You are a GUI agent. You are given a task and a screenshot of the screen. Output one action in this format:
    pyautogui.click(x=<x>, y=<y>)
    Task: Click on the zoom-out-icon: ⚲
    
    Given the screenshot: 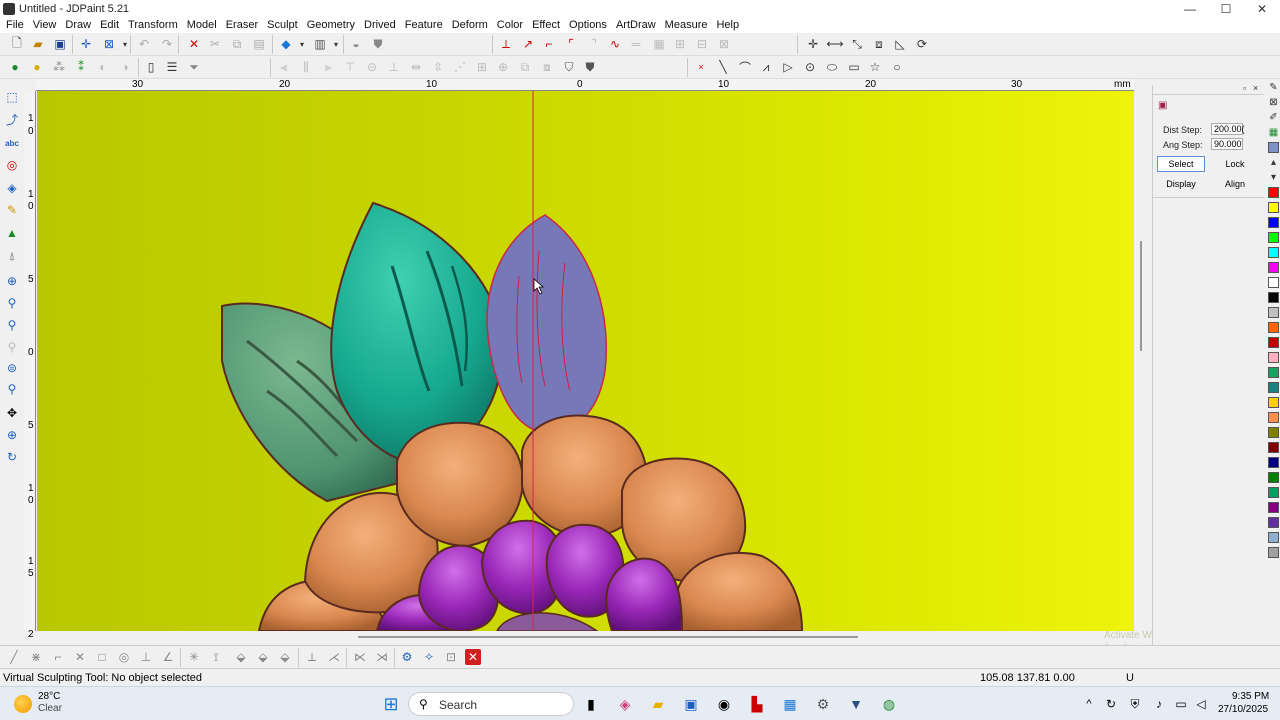 What is the action you would take?
    pyautogui.click(x=12, y=325)
    